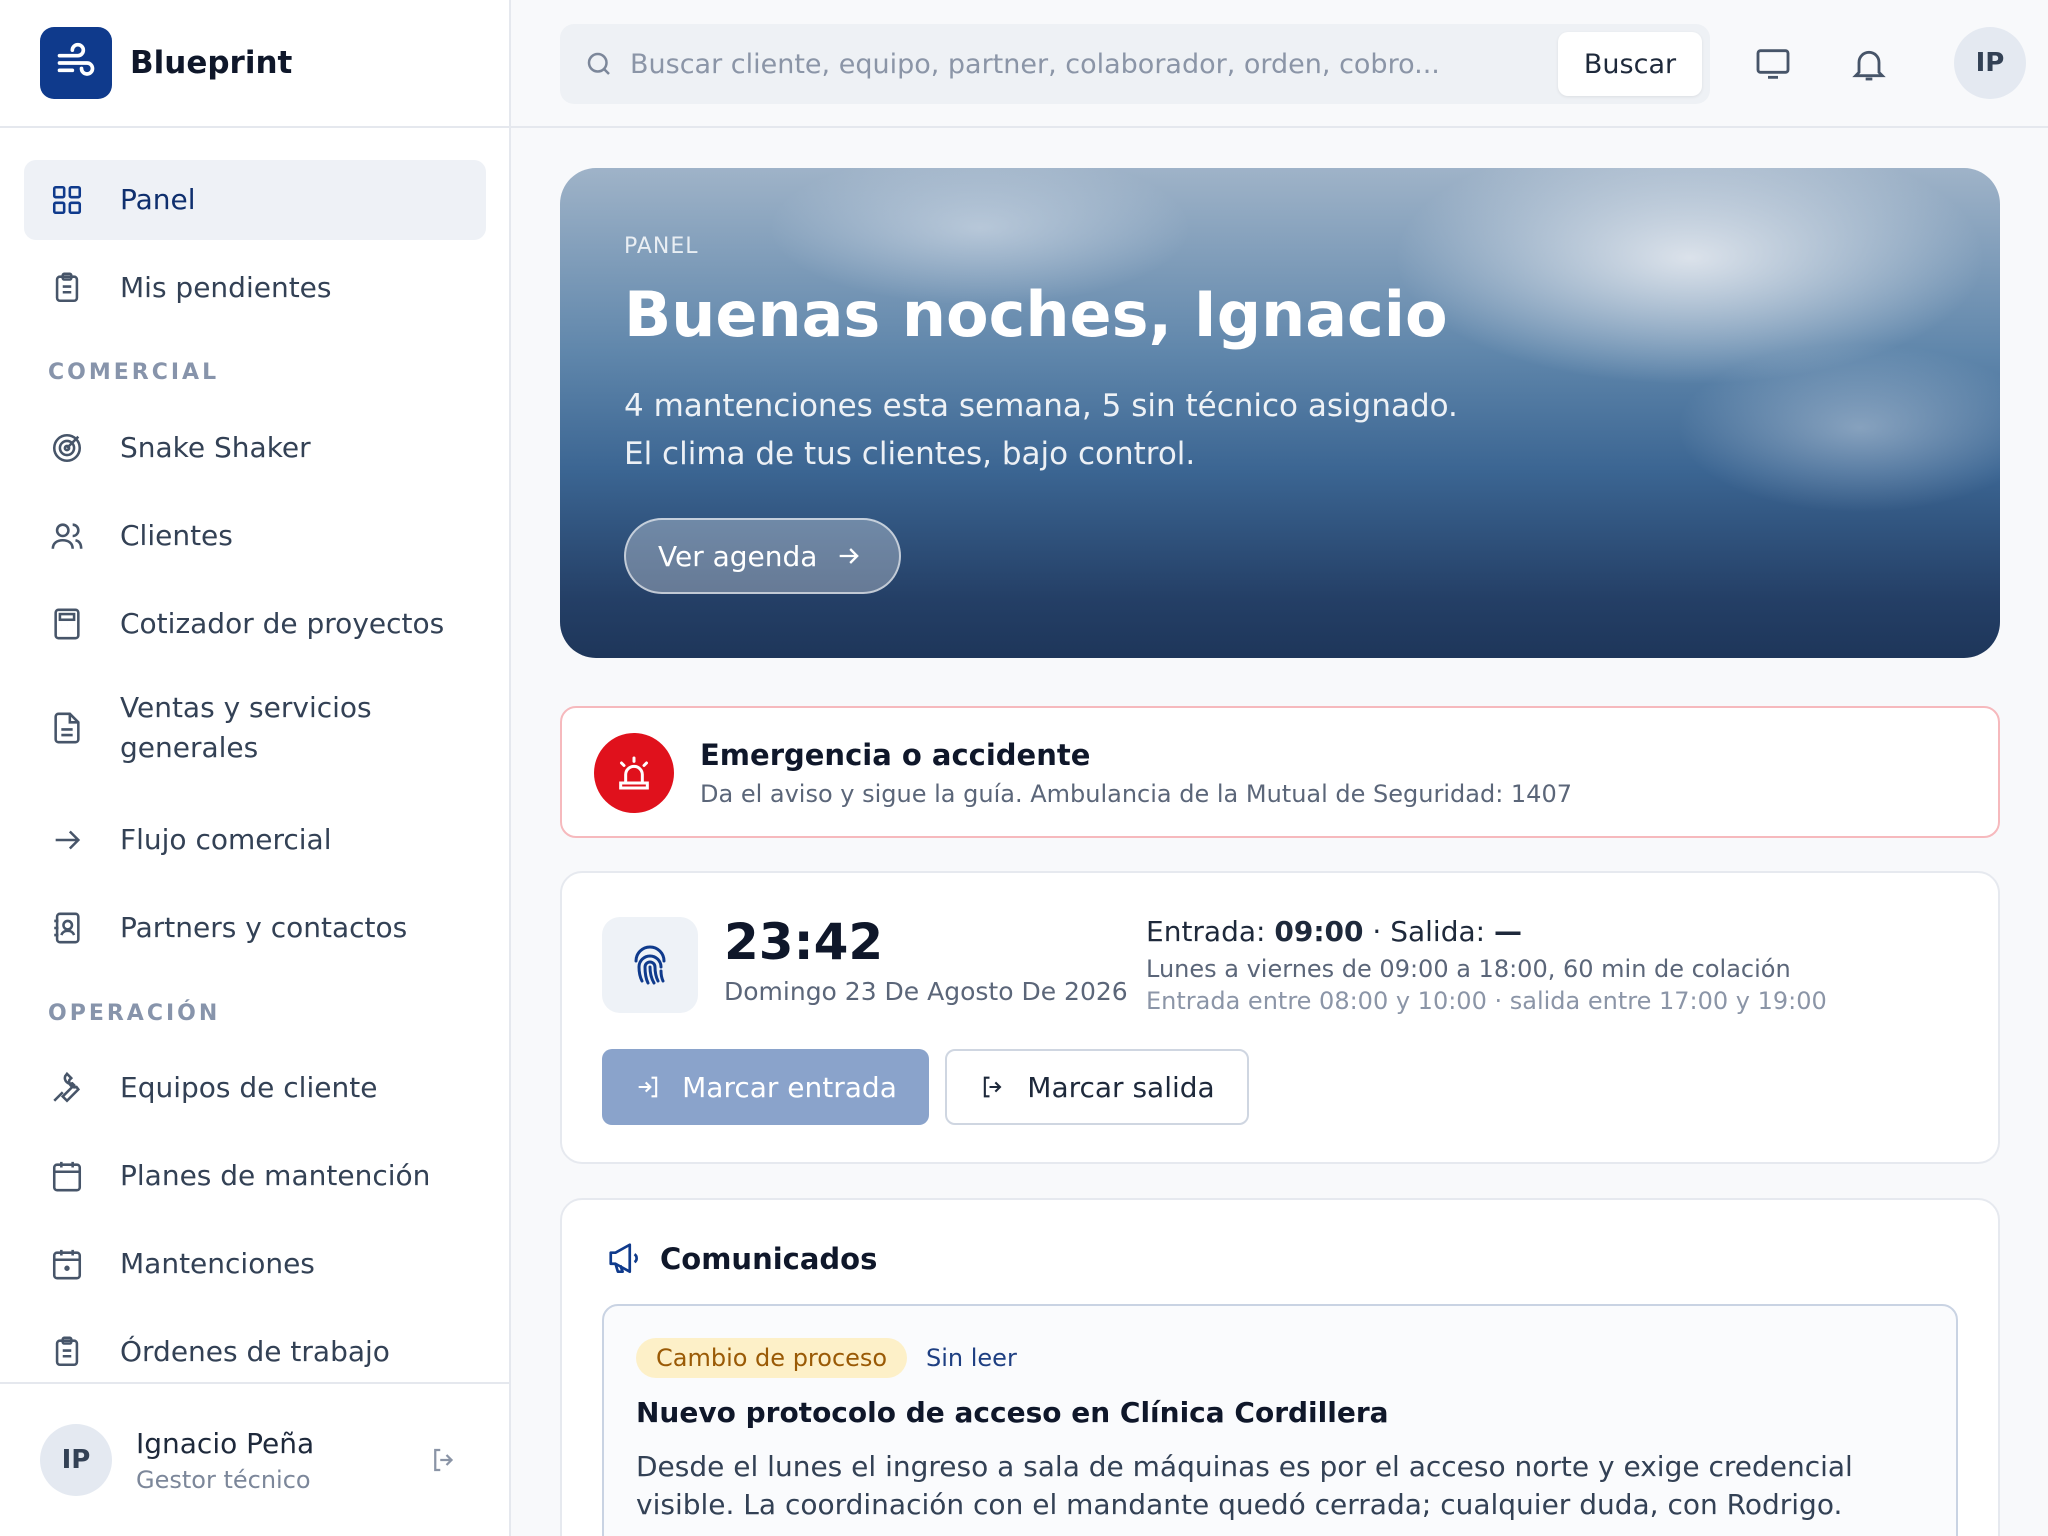 The height and width of the screenshot is (1536, 2048). What do you see at coordinates (661, 246) in the screenshot?
I see `hero-eyebrow: PANEL` at bounding box center [661, 246].